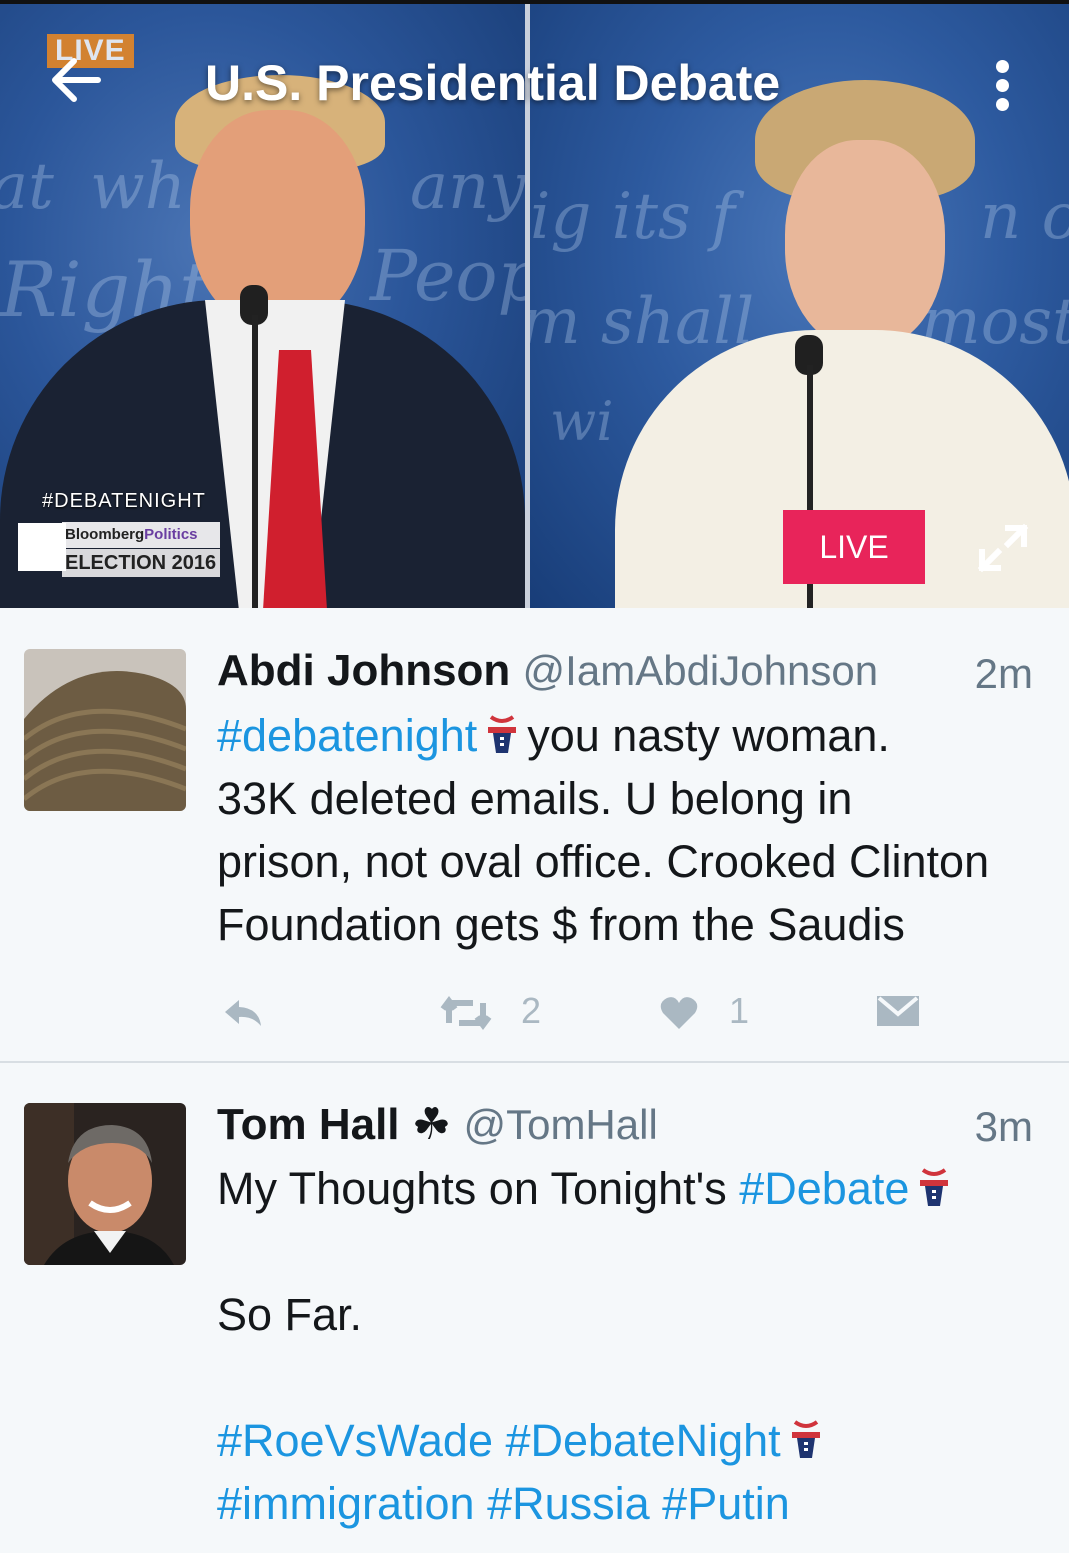 The image size is (1069, 1553). What do you see at coordinates (739, 1010) in the screenshot?
I see `like-count: 1` at bounding box center [739, 1010].